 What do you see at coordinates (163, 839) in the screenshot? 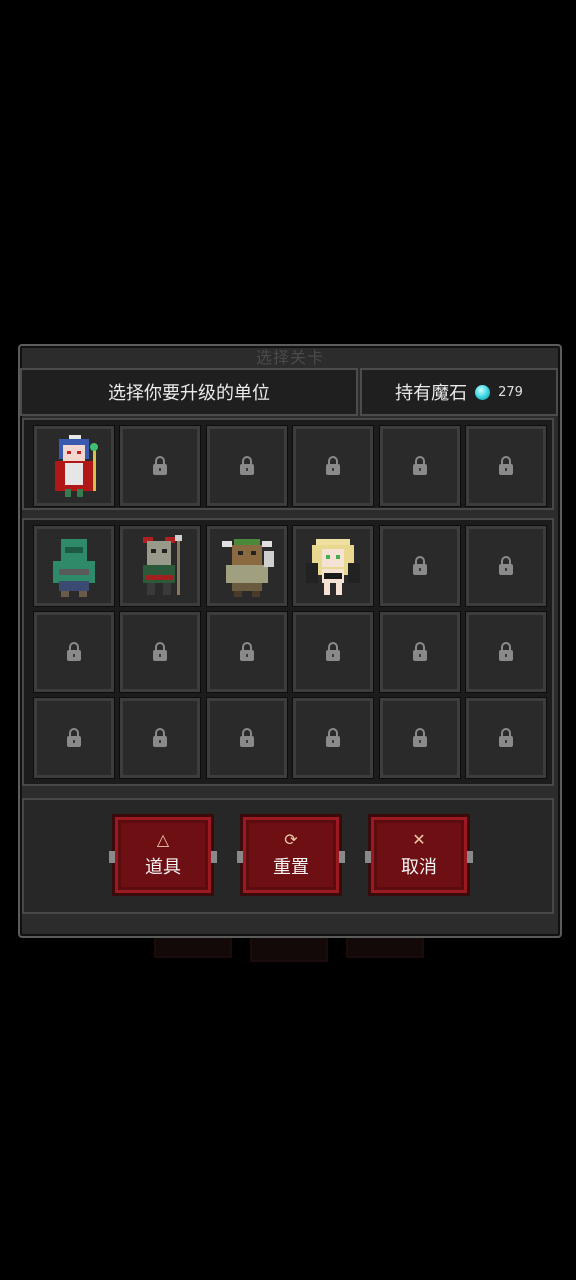
I see `flask-icon: △` at bounding box center [163, 839].